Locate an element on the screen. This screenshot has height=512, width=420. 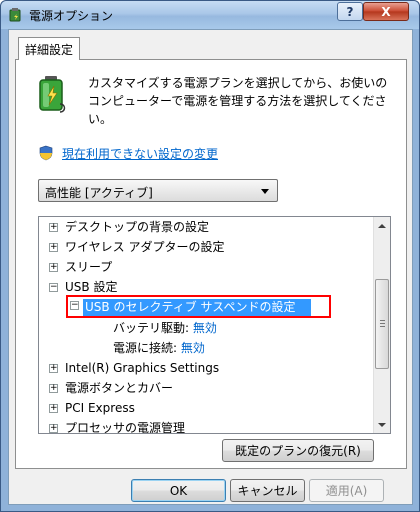
tab-advanced-settings: 詳細設定 is located at coordinates (49, 48).